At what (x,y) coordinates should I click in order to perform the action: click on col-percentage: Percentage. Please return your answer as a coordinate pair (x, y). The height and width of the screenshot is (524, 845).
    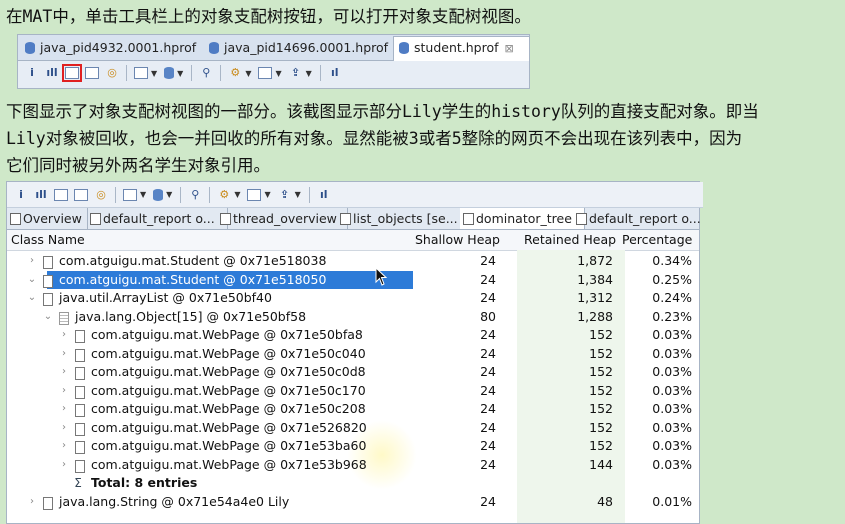
    Looking at the image, I should click on (657, 240).